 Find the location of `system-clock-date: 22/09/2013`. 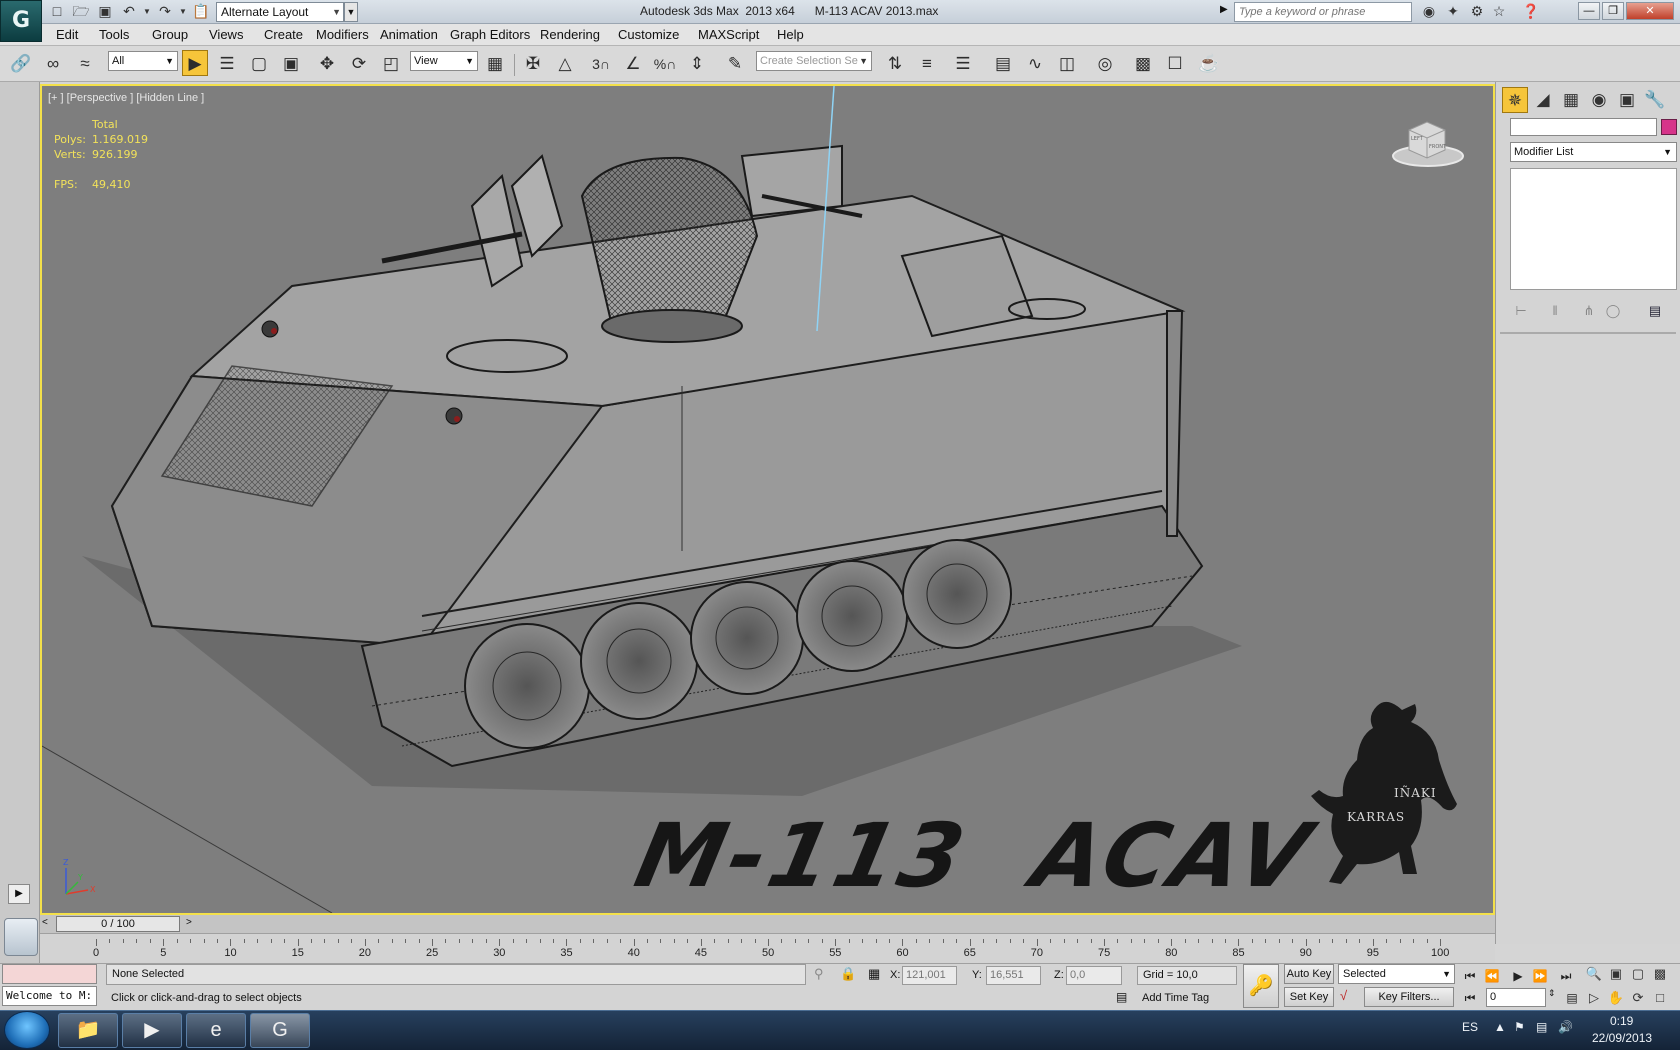

system-clock-date: 22/09/2013 is located at coordinates (1622, 1038).